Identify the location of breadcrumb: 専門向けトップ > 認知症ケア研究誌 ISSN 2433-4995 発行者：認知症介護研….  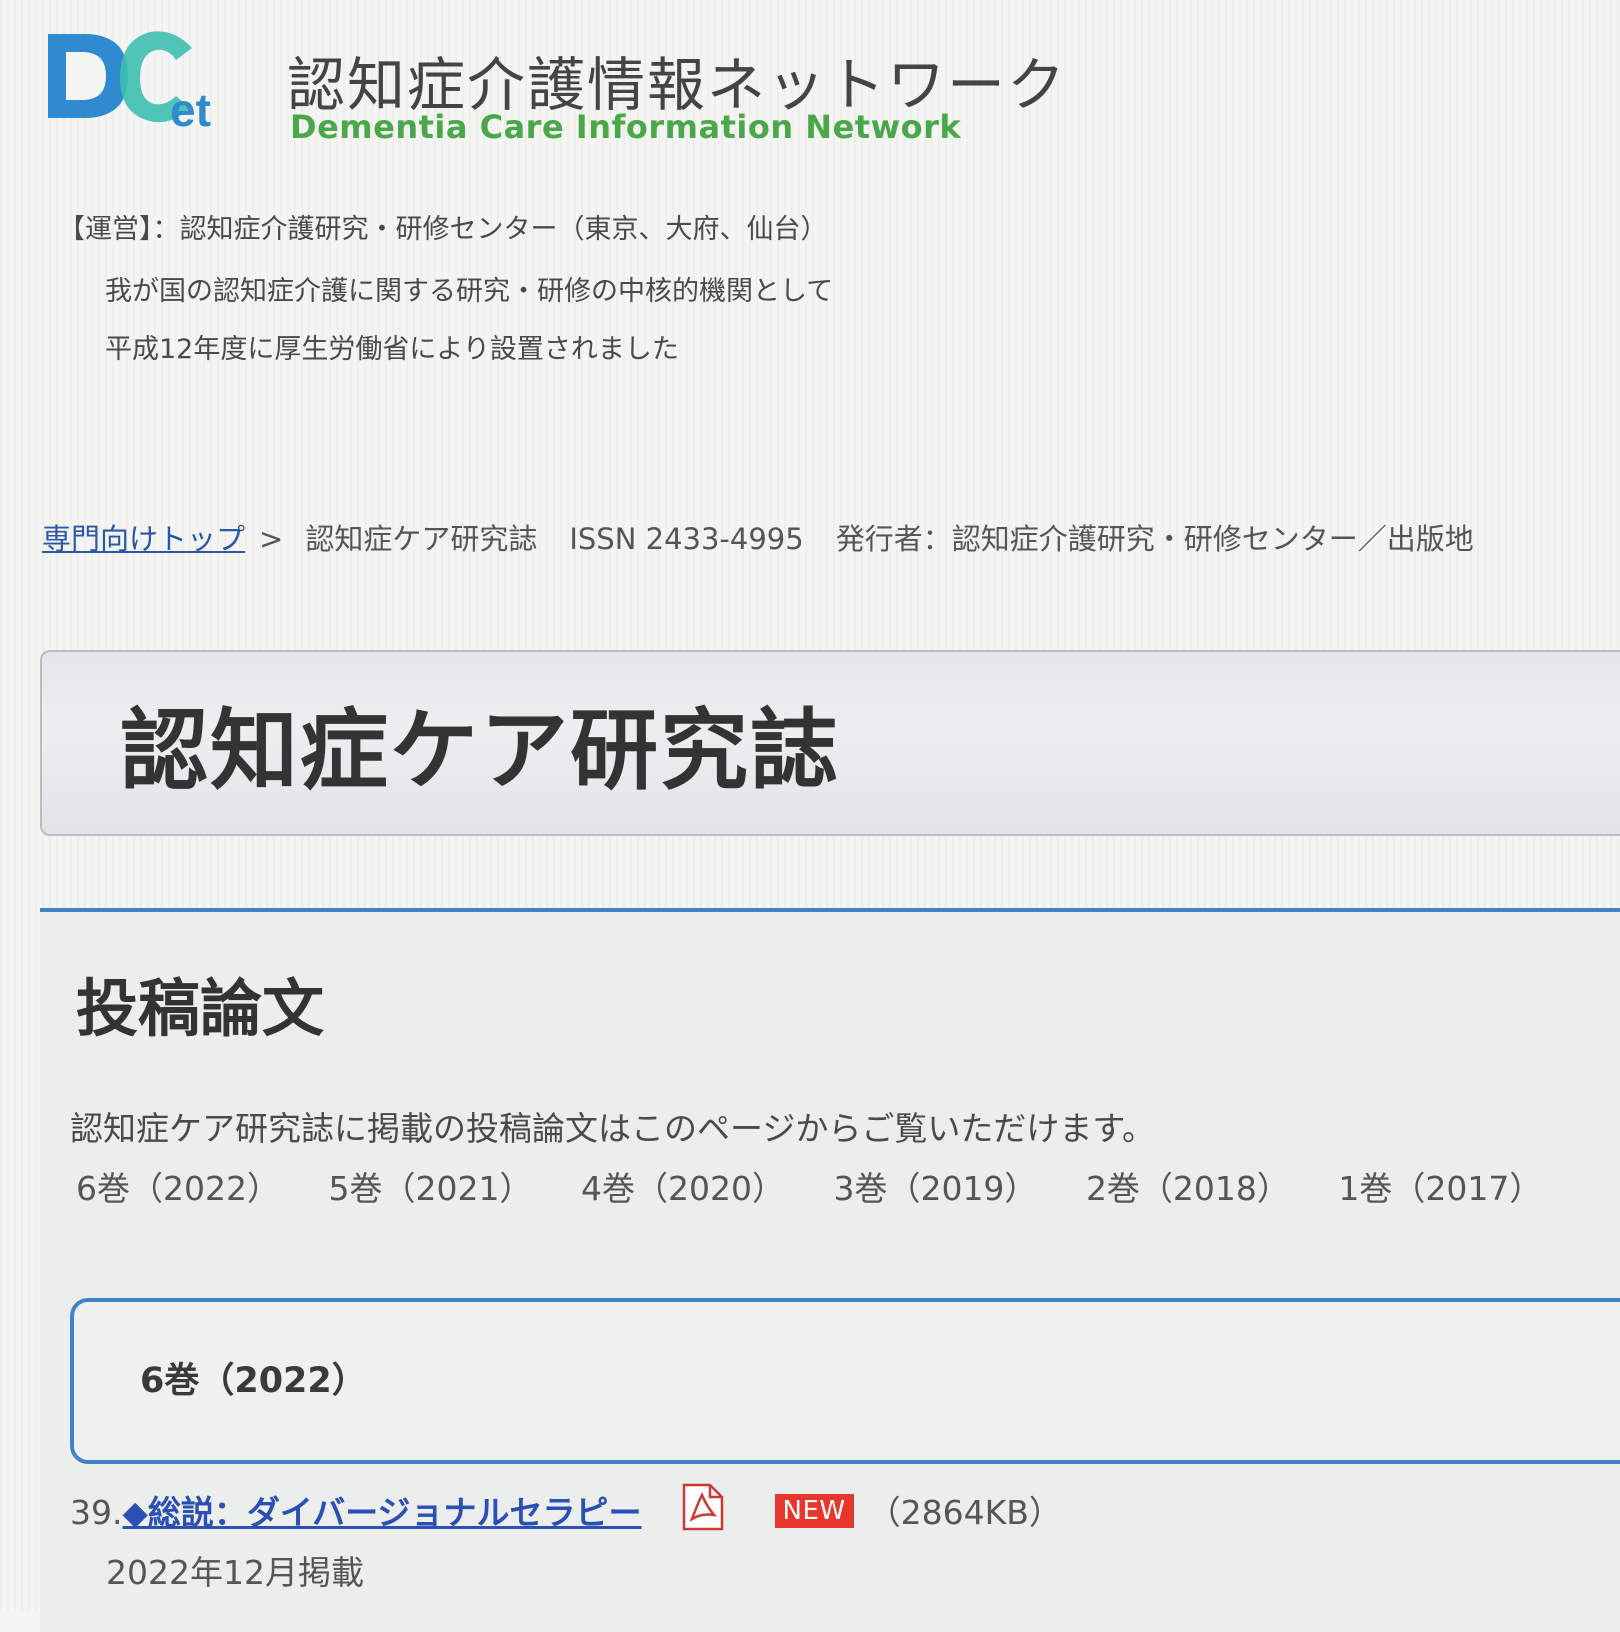
(758, 537).